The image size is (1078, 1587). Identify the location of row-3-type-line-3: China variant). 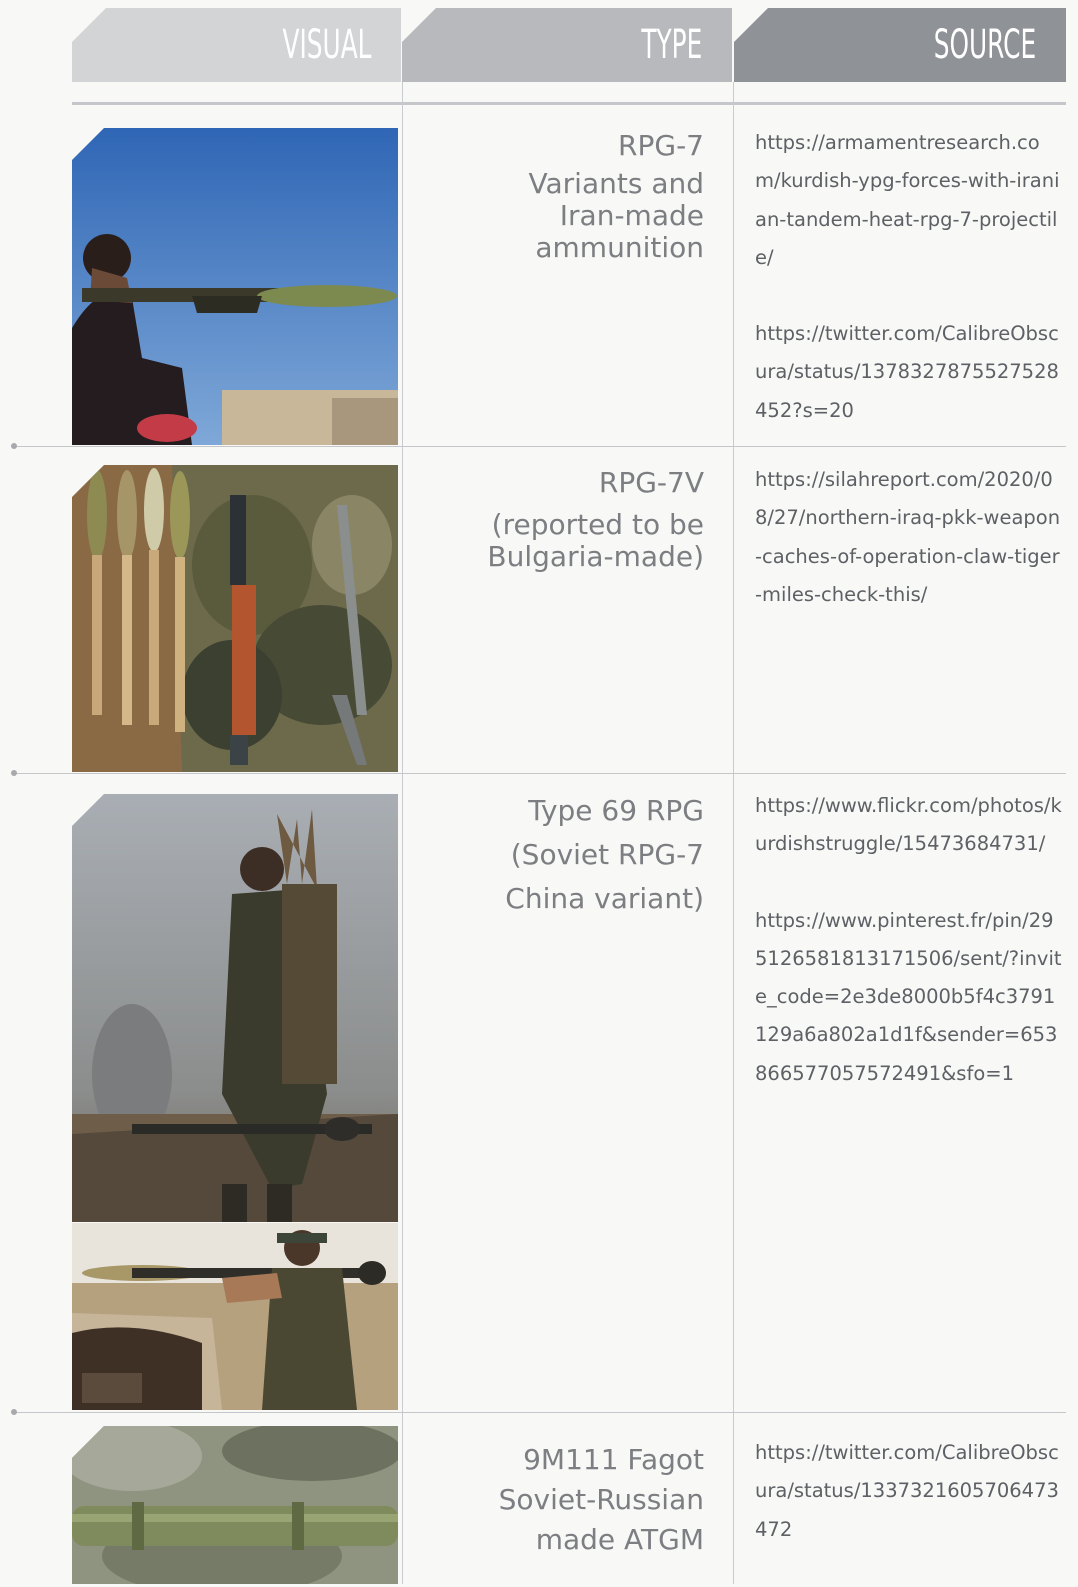
(604, 898).